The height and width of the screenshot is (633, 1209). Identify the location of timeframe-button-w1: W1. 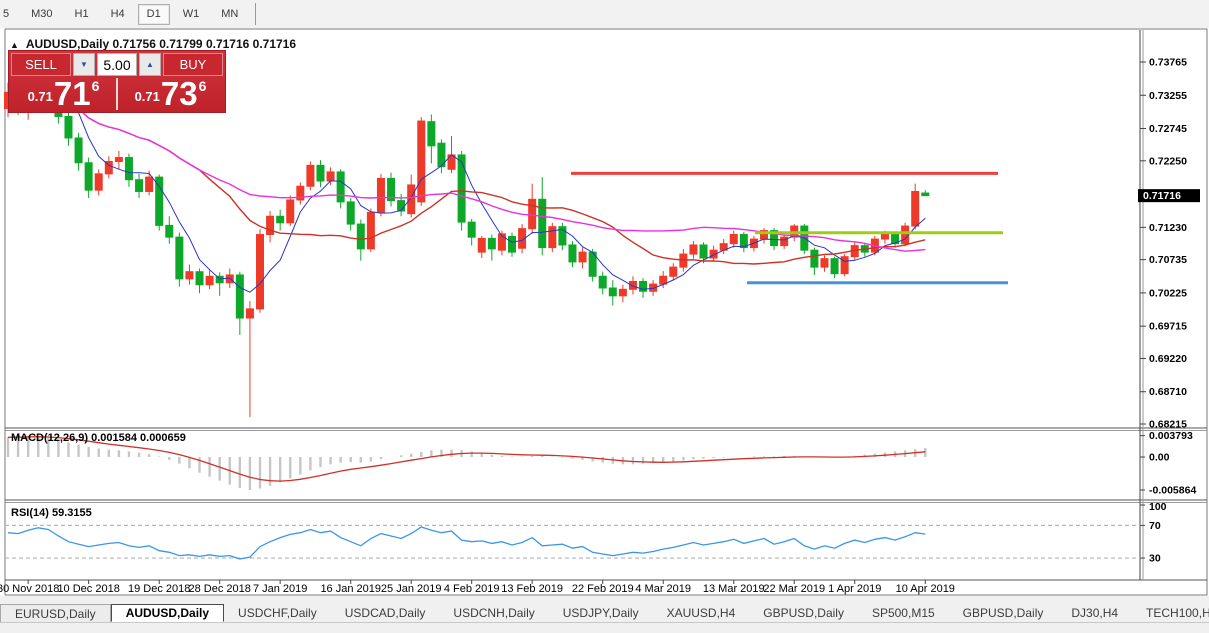
(191, 14).